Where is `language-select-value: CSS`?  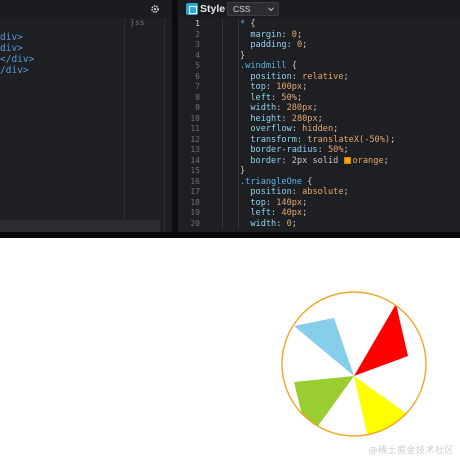 language-select-value: CSS is located at coordinates (242, 9).